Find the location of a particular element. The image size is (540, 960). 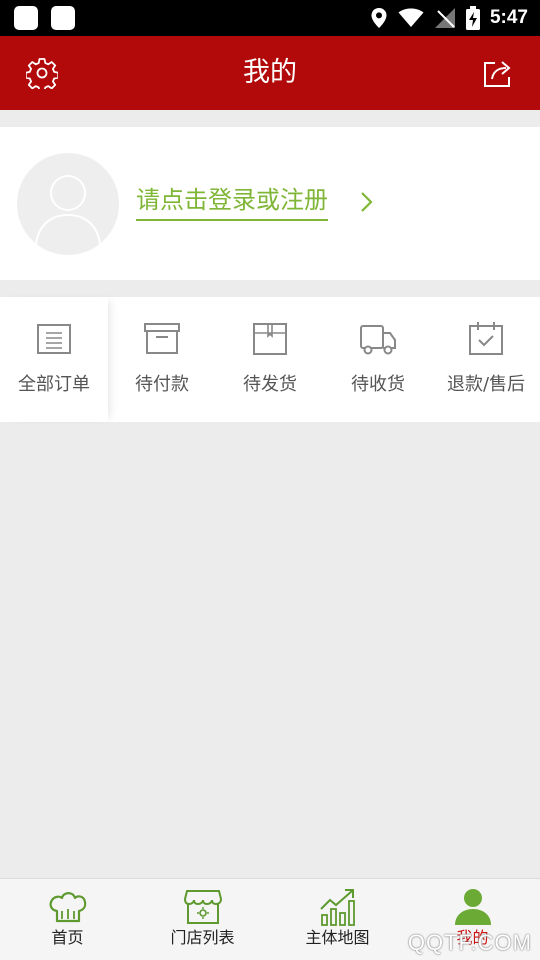

order-label: 待收货 is located at coordinates (378, 384).